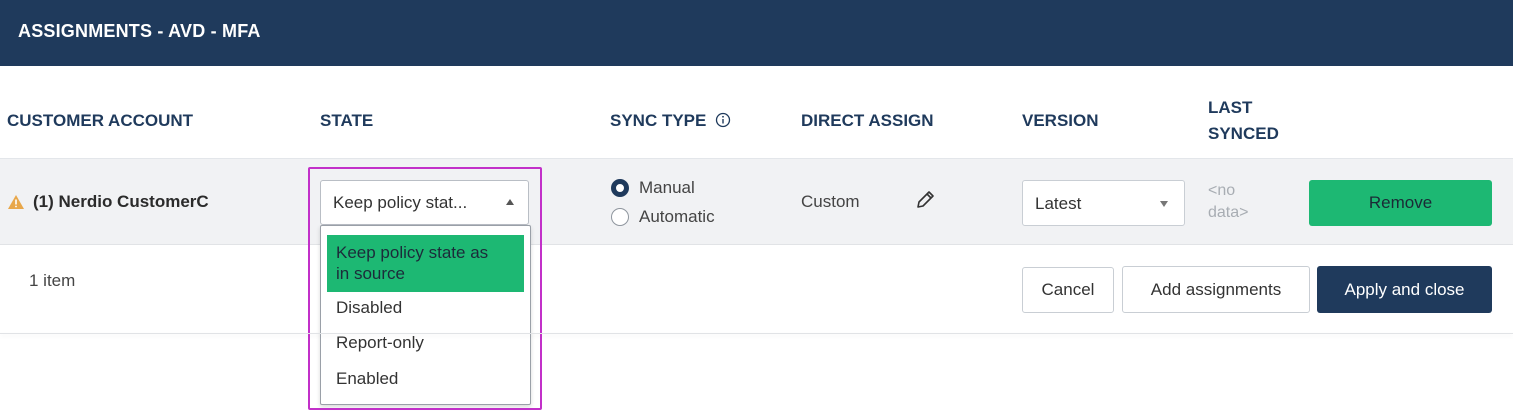  What do you see at coordinates (620, 188) in the screenshot?
I see `sync-manual-radio` at bounding box center [620, 188].